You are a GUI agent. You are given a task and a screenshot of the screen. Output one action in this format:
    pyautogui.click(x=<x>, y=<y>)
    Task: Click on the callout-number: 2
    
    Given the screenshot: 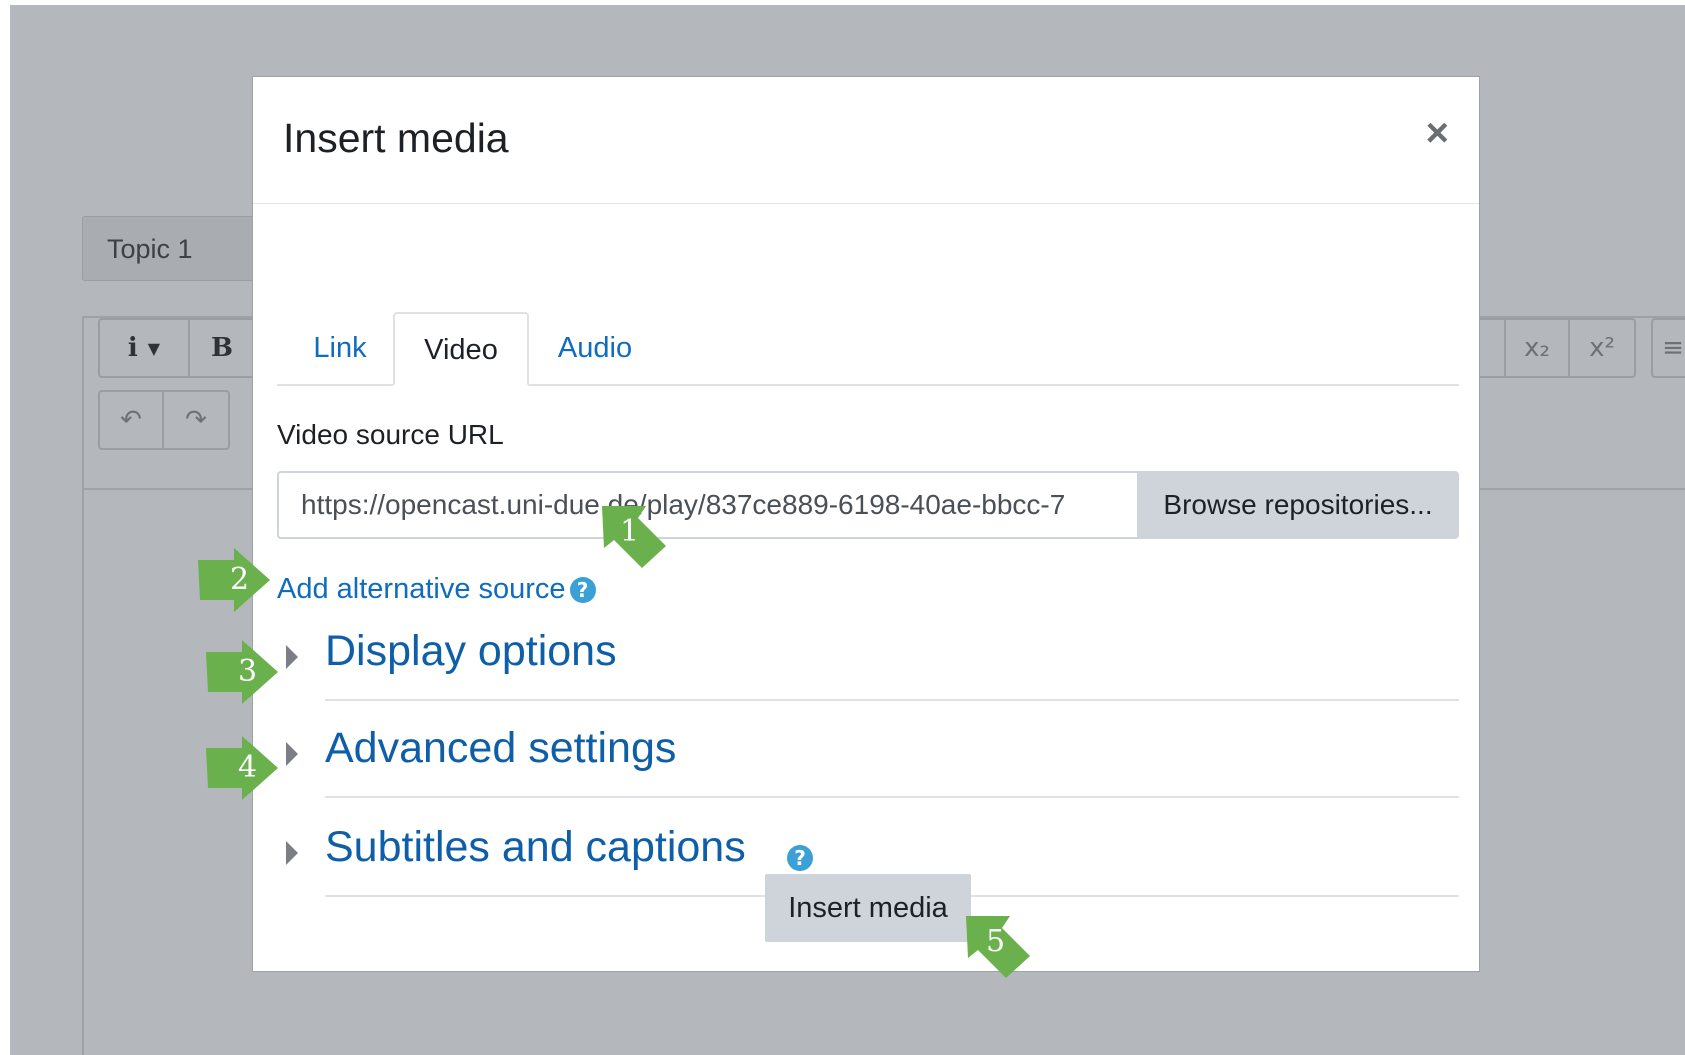 What is the action you would take?
    pyautogui.click(x=240, y=579)
    